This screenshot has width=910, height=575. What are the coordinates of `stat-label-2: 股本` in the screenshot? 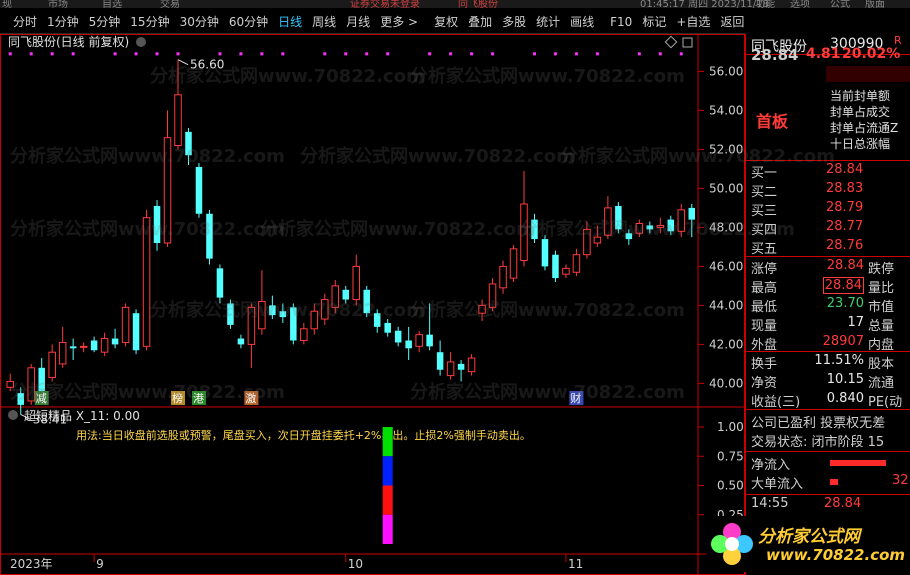 It's located at (881, 364).